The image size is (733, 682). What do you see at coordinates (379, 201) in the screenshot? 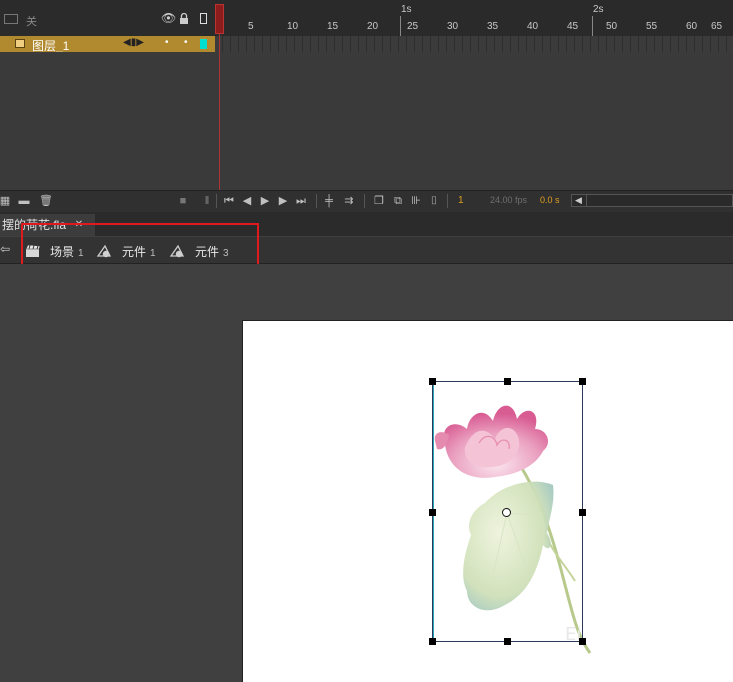
I see `onion-skin-icon: ❐` at bounding box center [379, 201].